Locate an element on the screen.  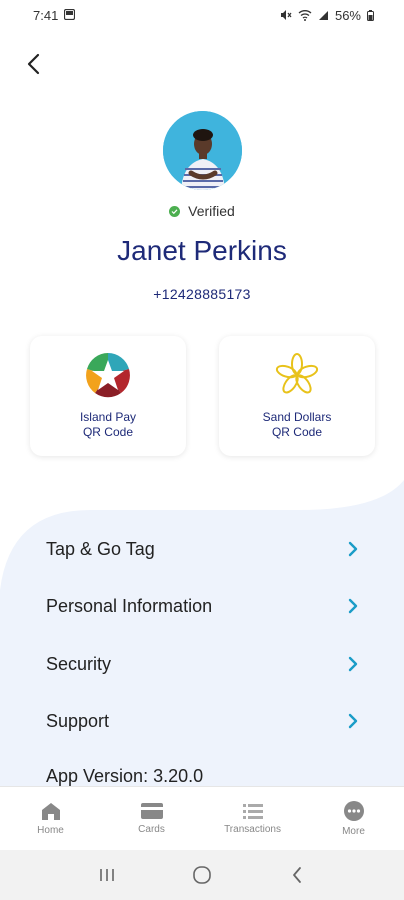
status-left: 7:41 is located at coordinates (54, 15).